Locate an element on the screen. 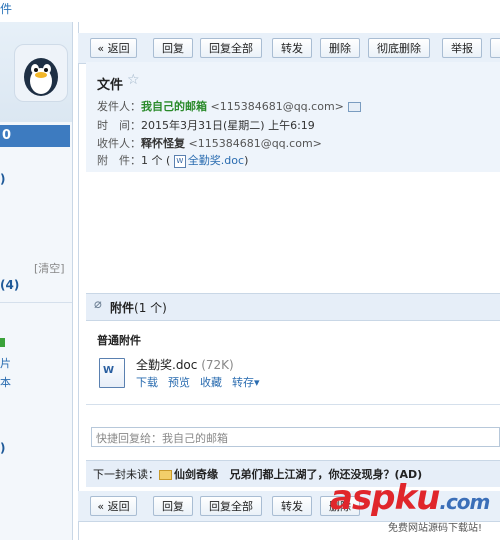  quick-reply-placeholder: 快捷回复给：我自己的邮箱 is located at coordinates (162, 438).